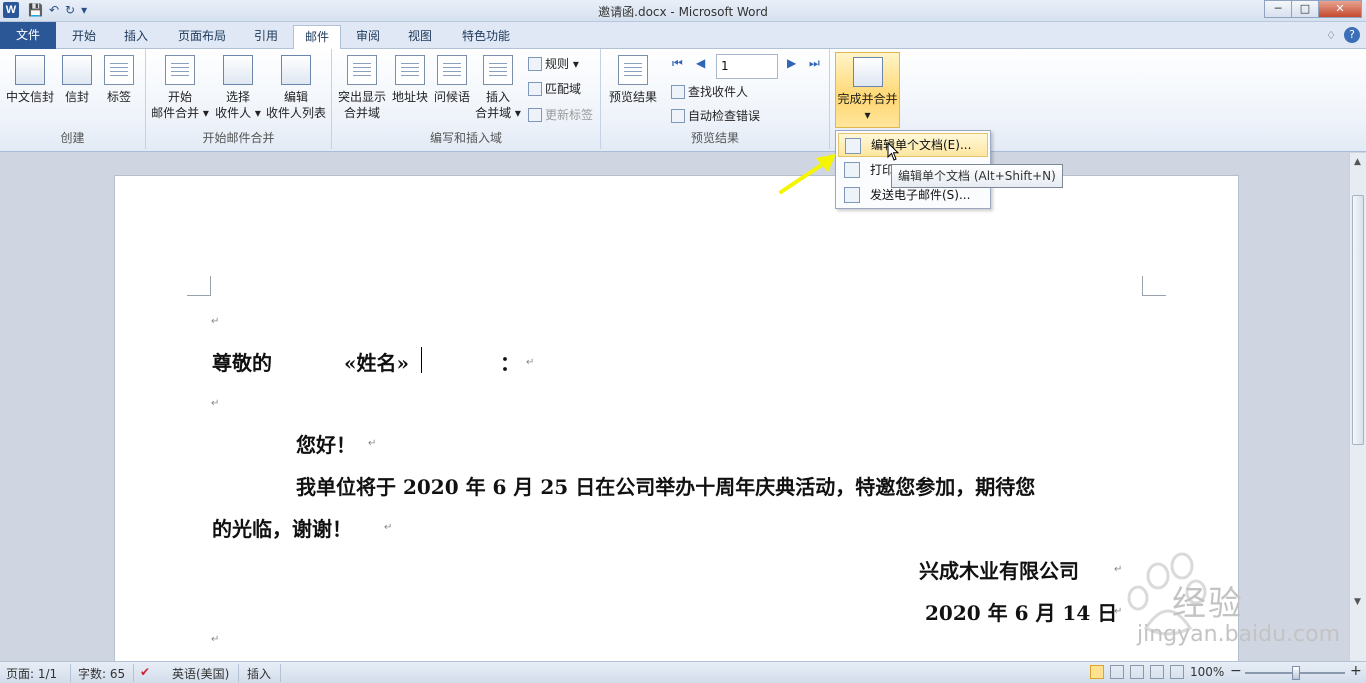 The height and width of the screenshot is (683, 1366). I want to click on draft-view-icon, so click(1177, 672).